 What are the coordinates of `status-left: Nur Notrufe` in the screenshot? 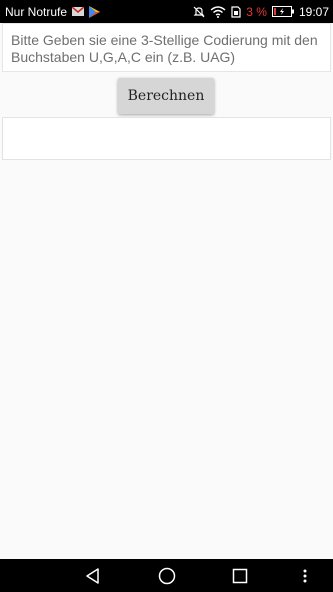 It's located at (50, 11).